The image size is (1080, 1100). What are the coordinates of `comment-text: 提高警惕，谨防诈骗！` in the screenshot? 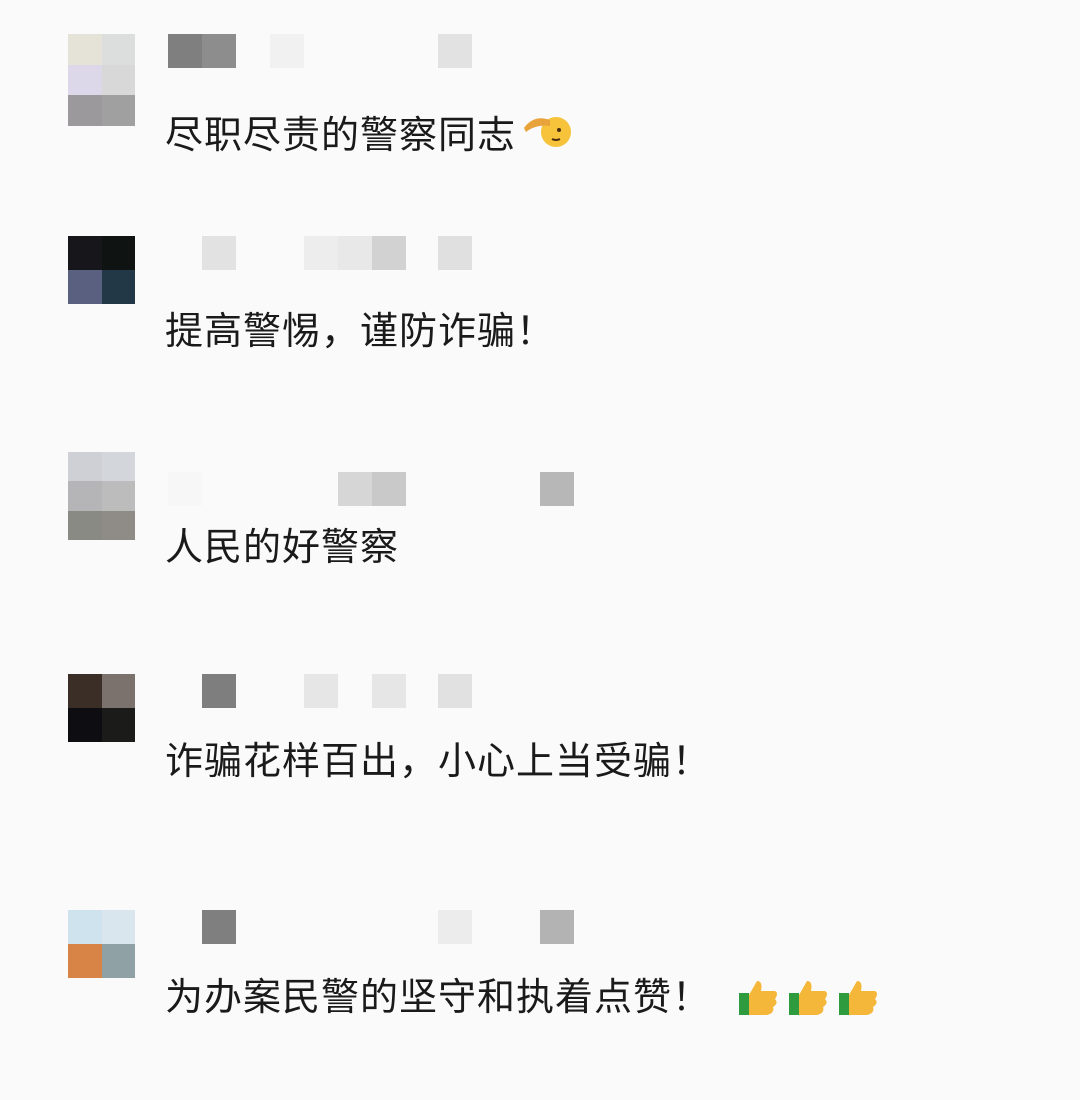 It's located at (360, 331).